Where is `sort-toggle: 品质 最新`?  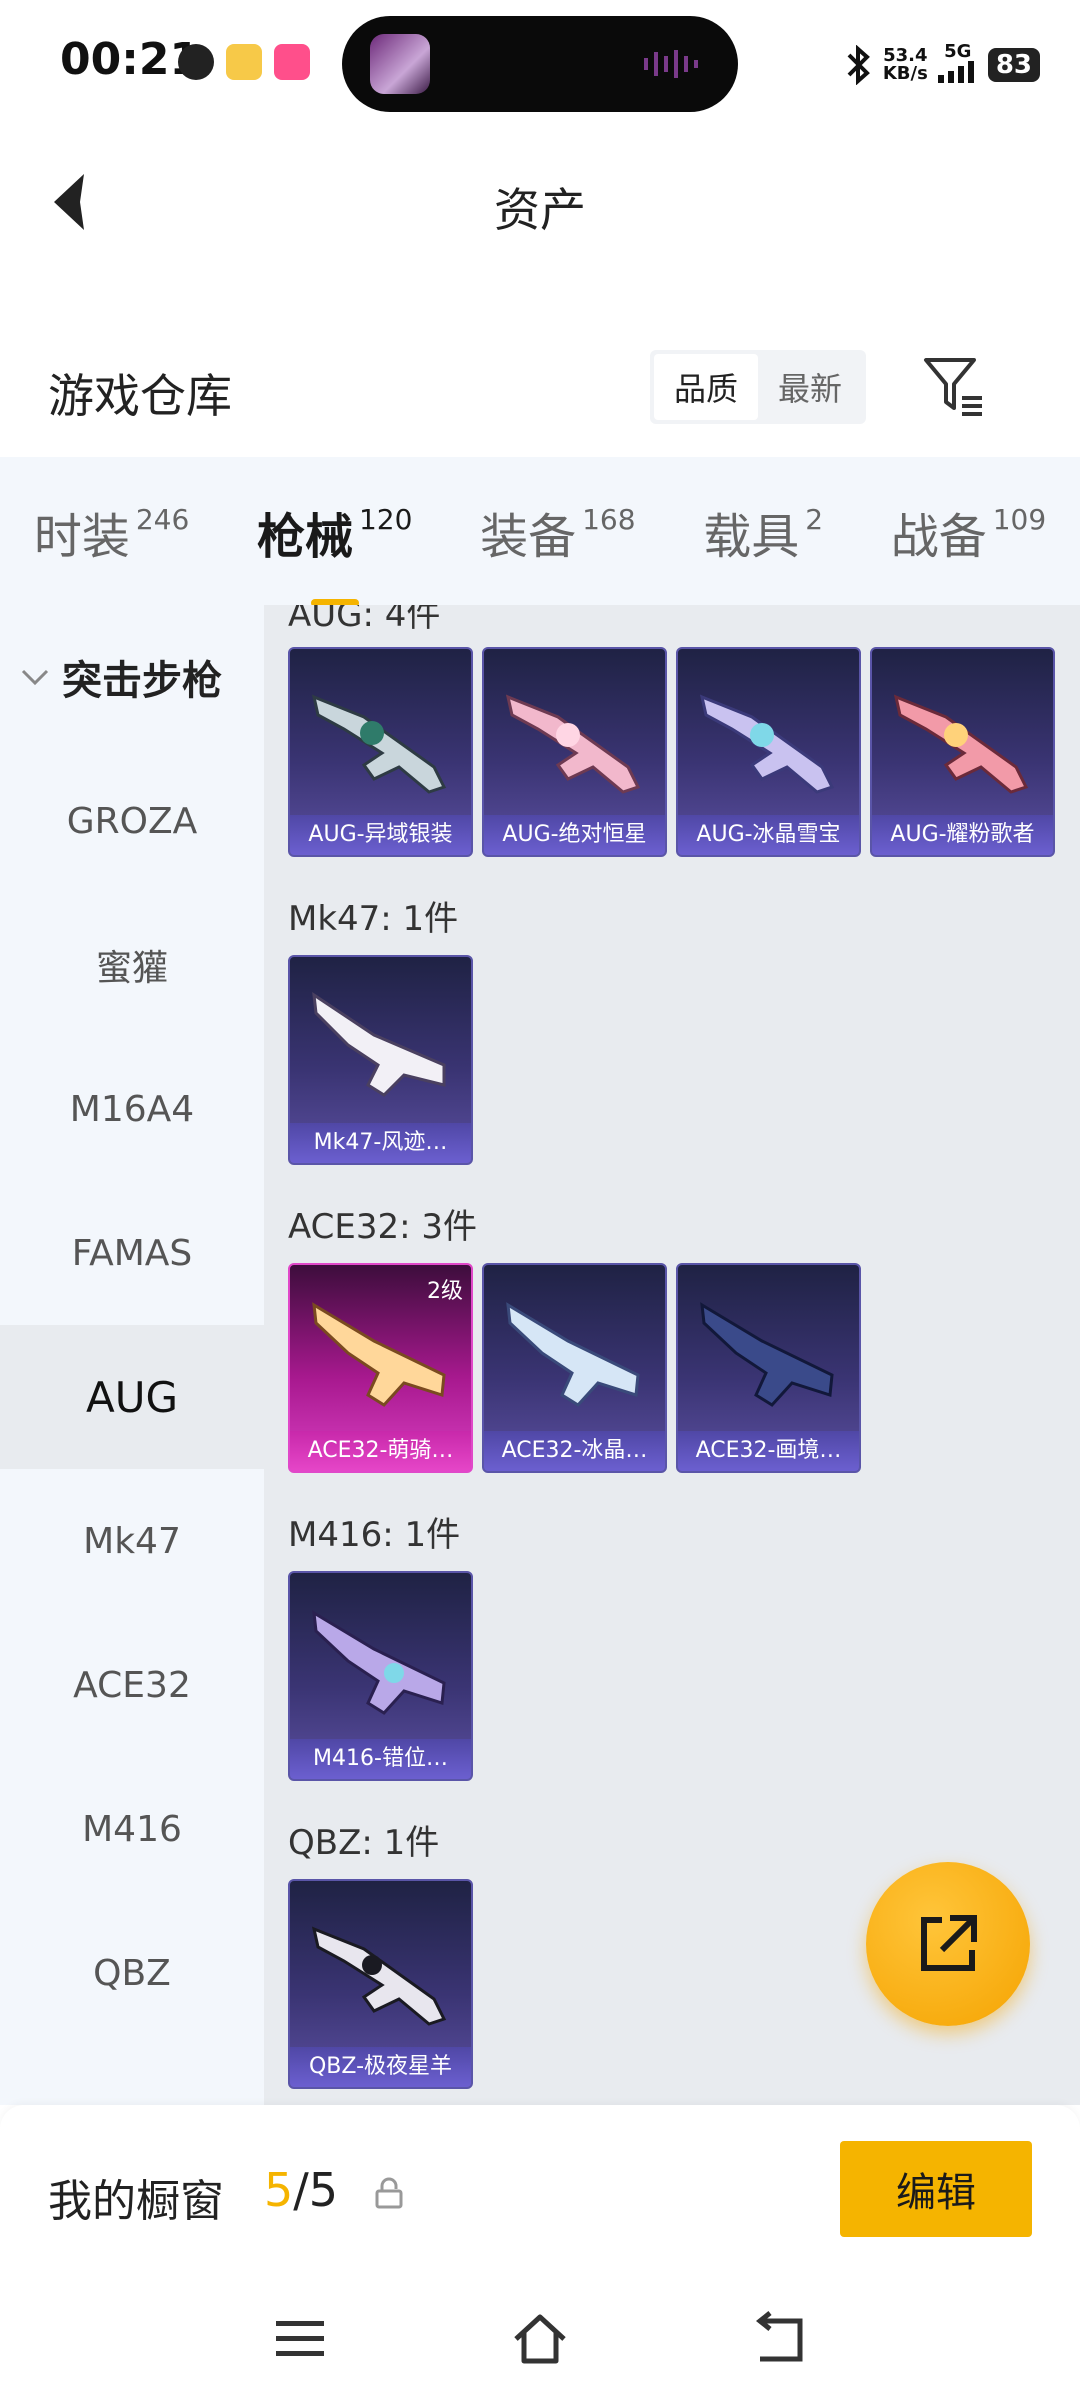 sort-toggle: 品质 最新 is located at coordinates (758, 387).